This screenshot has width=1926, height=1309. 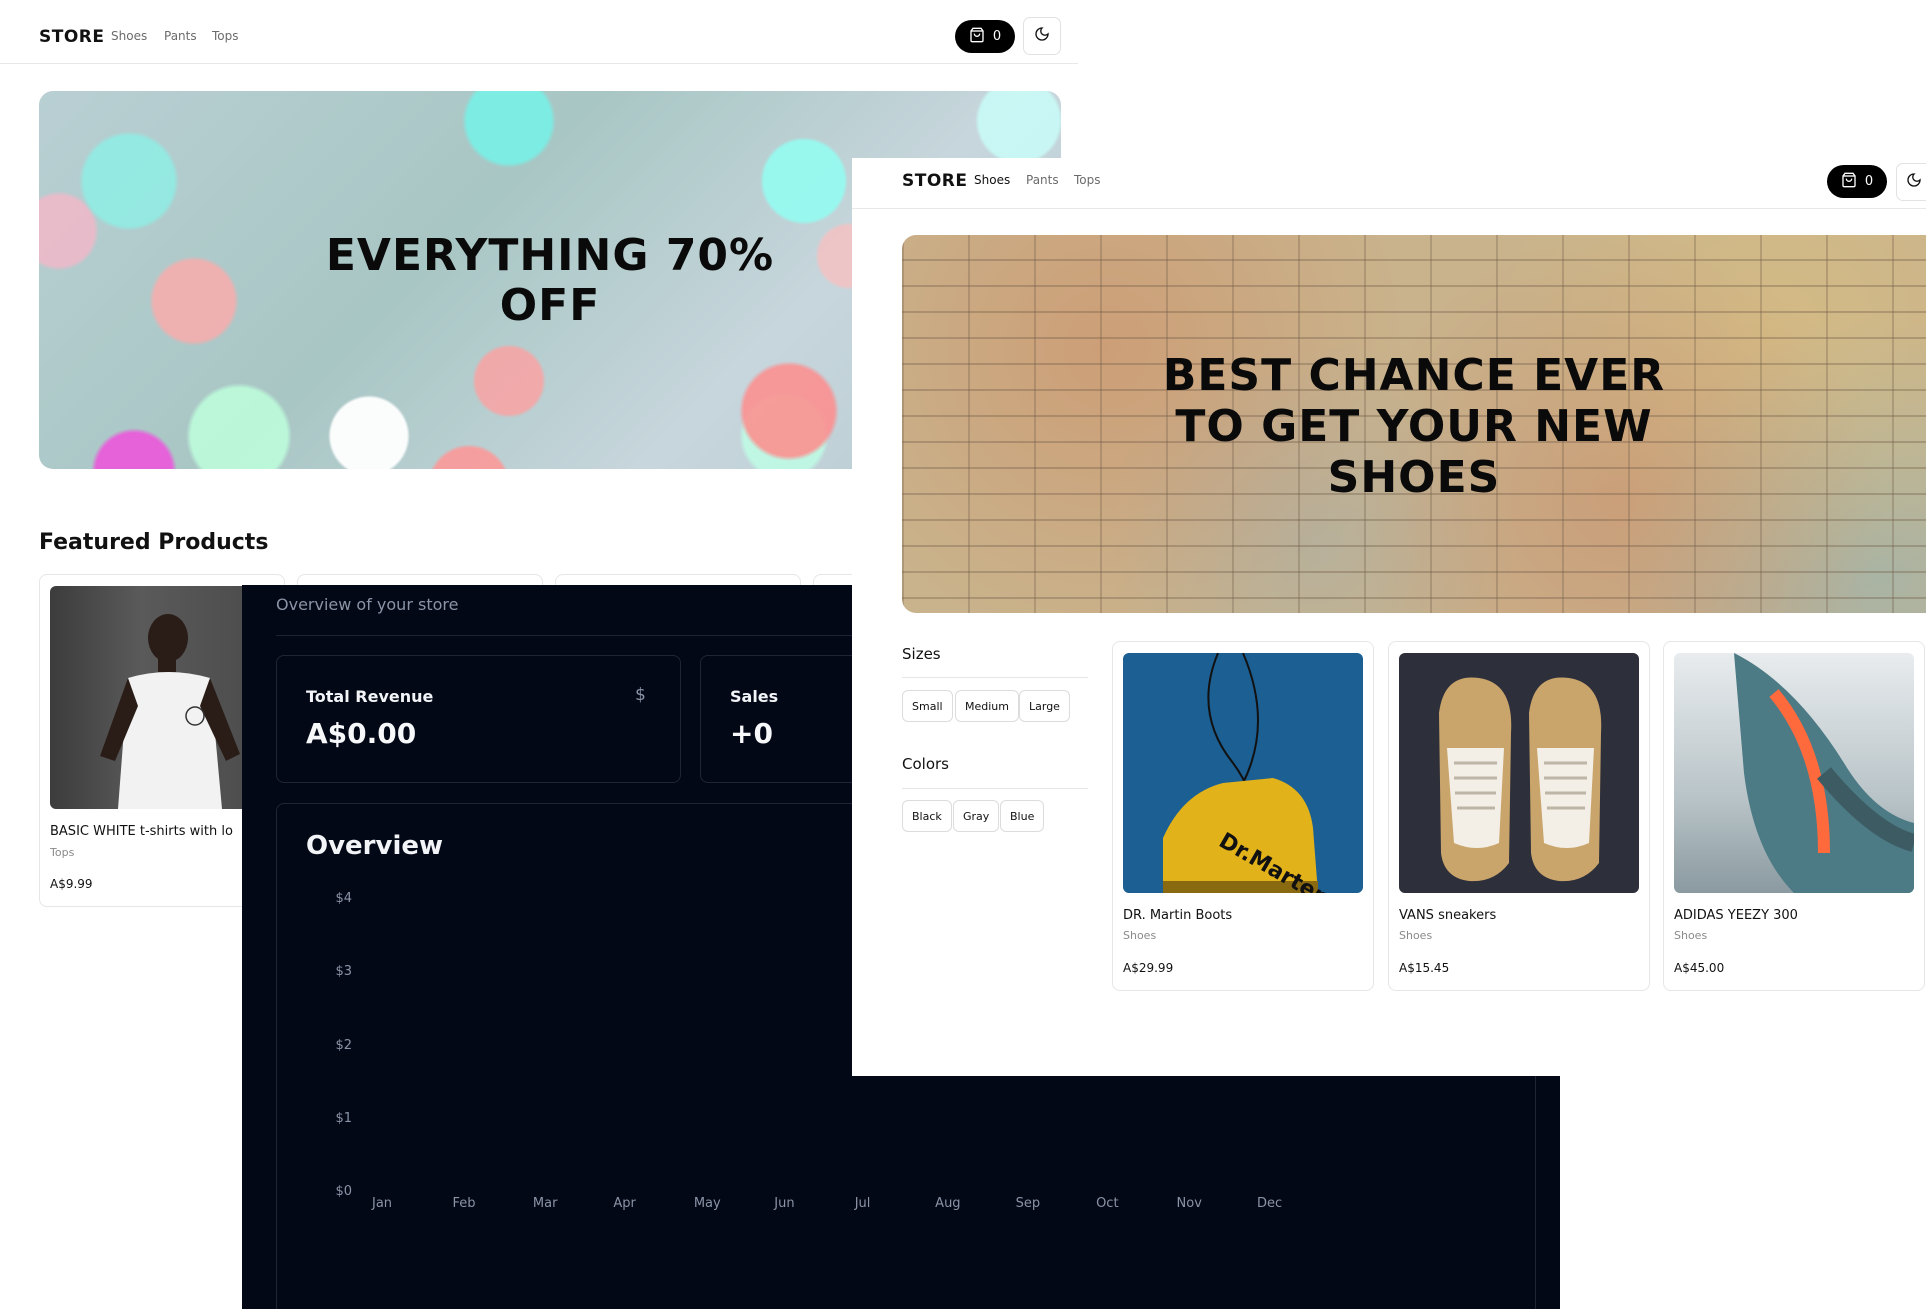 What do you see at coordinates (784, 1203) in the screenshot?
I see `x-tick-label: Jun` at bounding box center [784, 1203].